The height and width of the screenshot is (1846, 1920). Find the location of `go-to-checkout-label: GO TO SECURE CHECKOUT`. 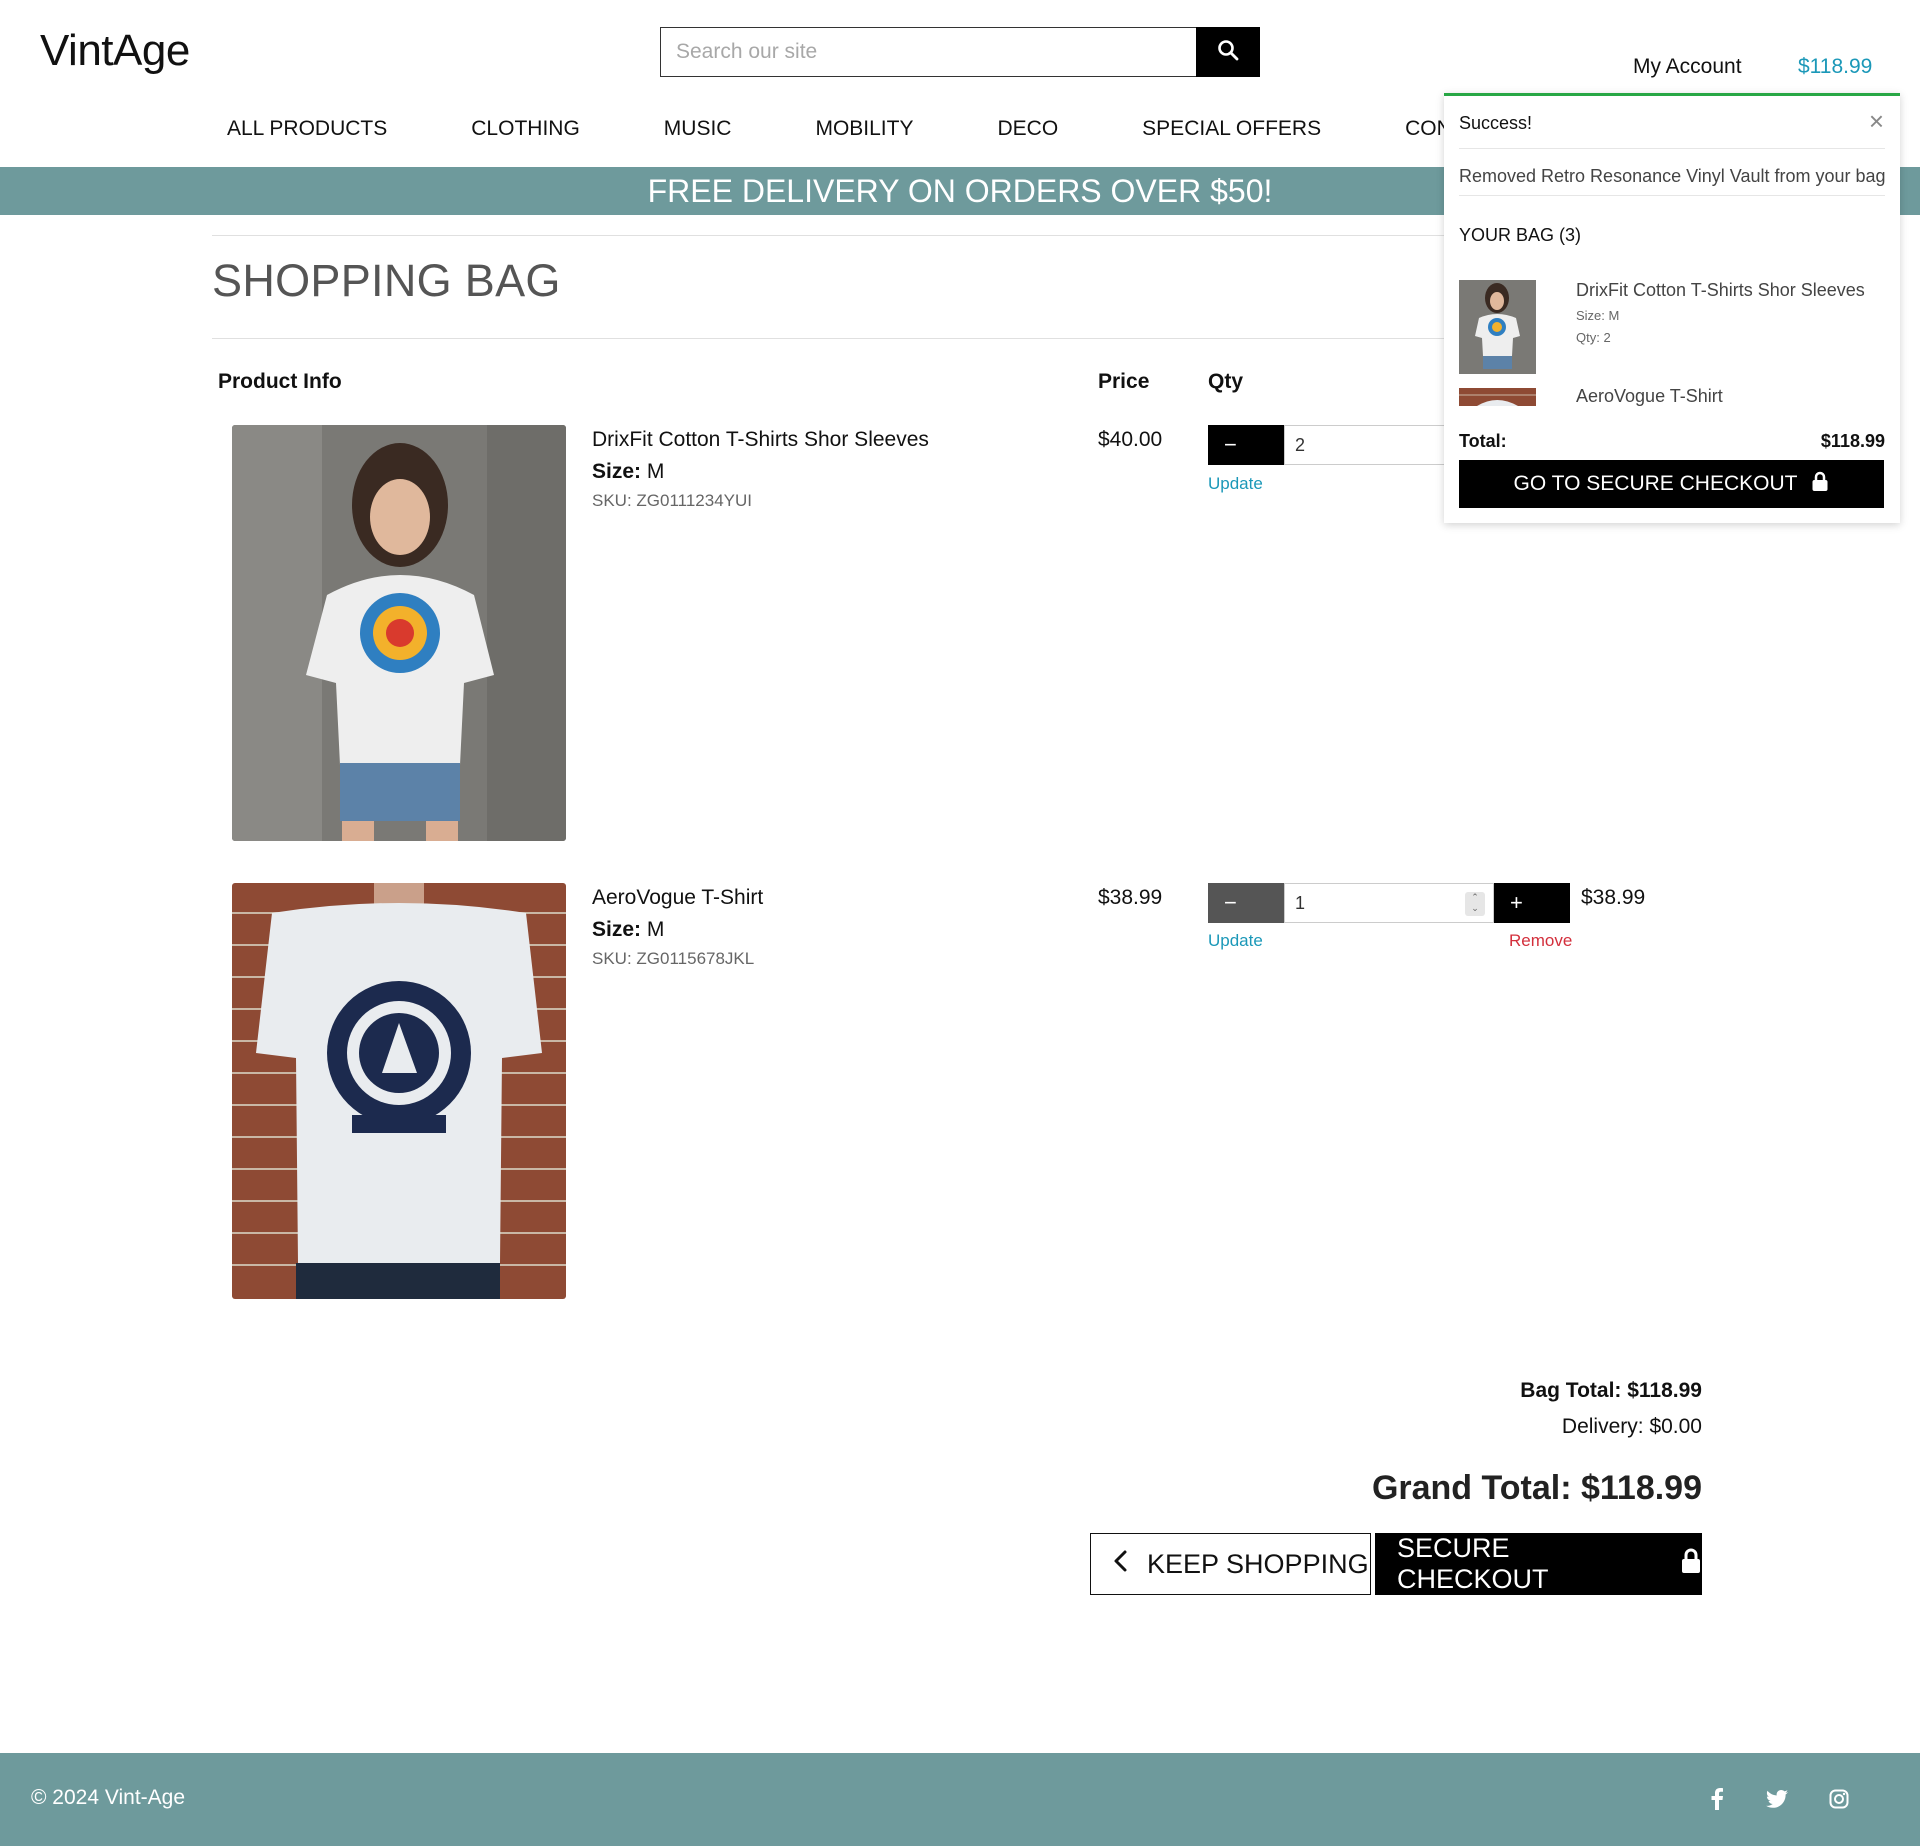

go-to-checkout-label: GO TO SECURE CHECKOUT is located at coordinates (1655, 483).